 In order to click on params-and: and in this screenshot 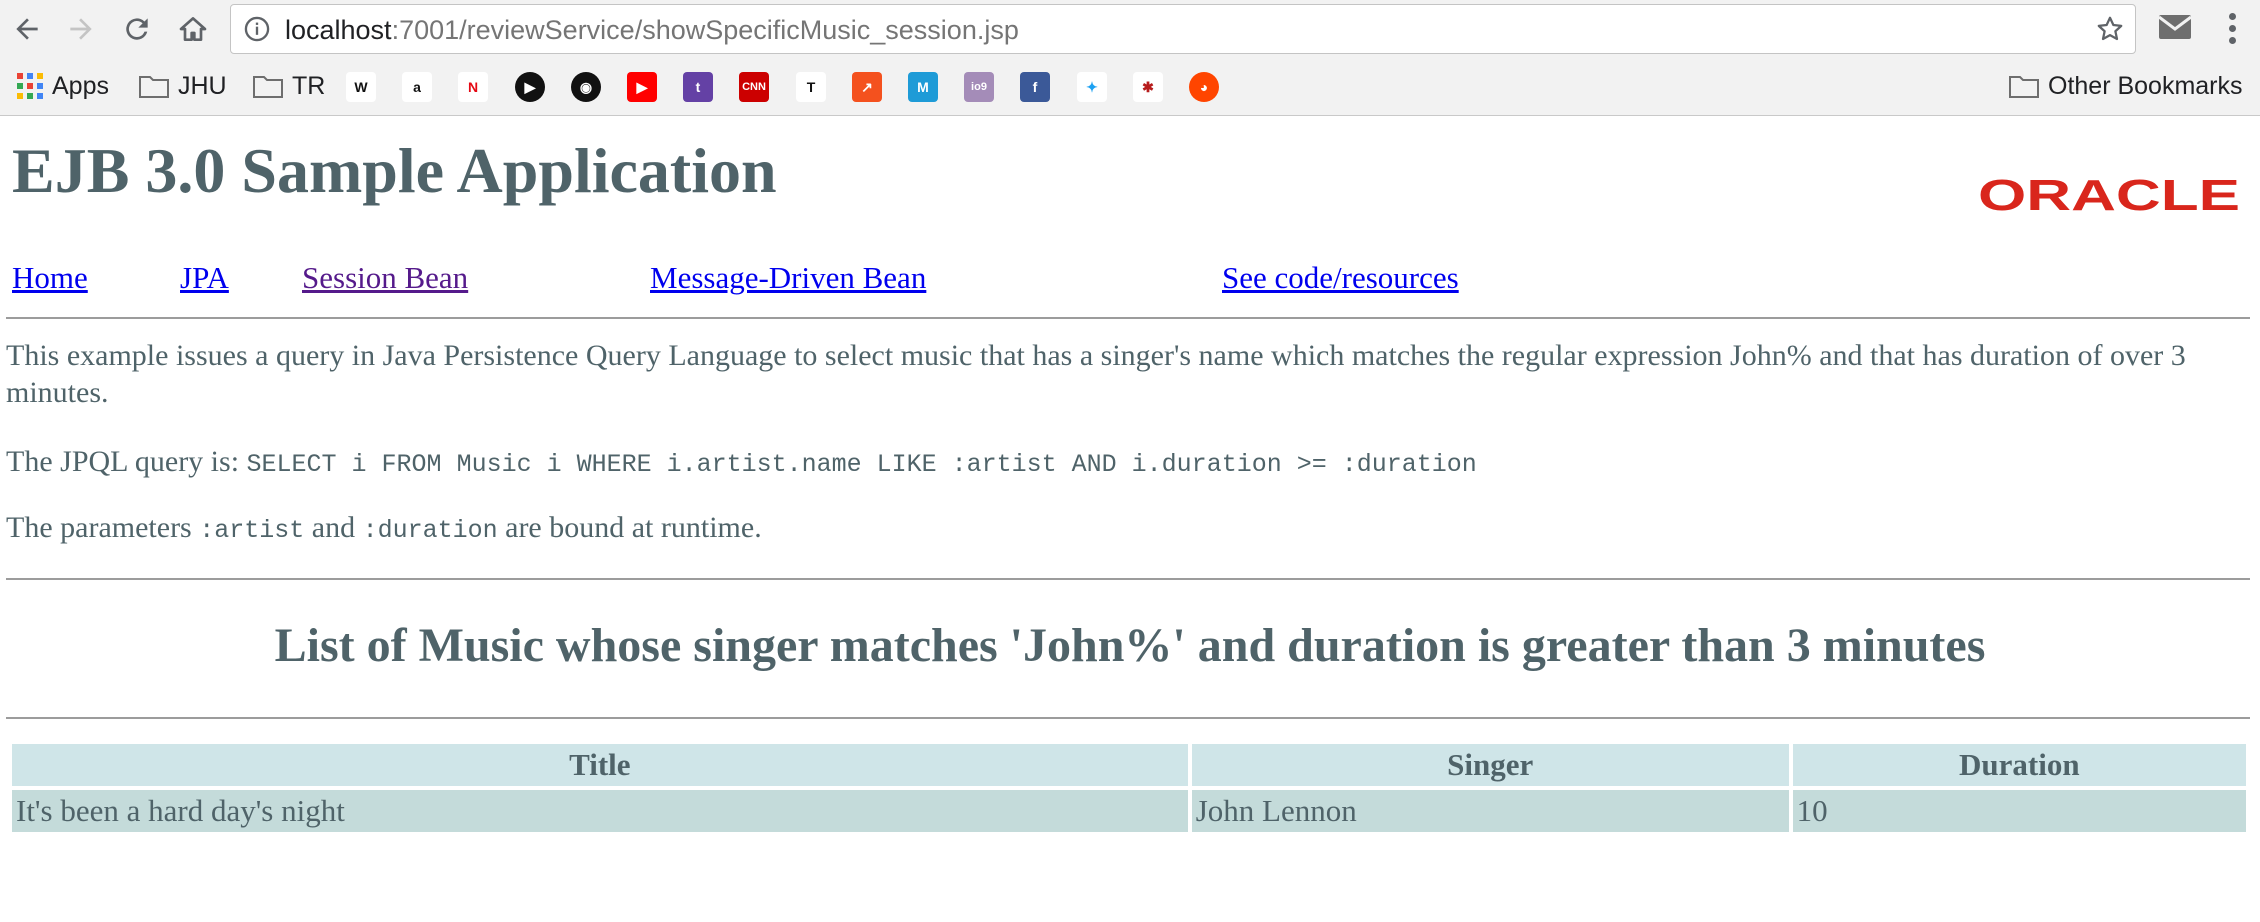, I will do `click(333, 527)`.